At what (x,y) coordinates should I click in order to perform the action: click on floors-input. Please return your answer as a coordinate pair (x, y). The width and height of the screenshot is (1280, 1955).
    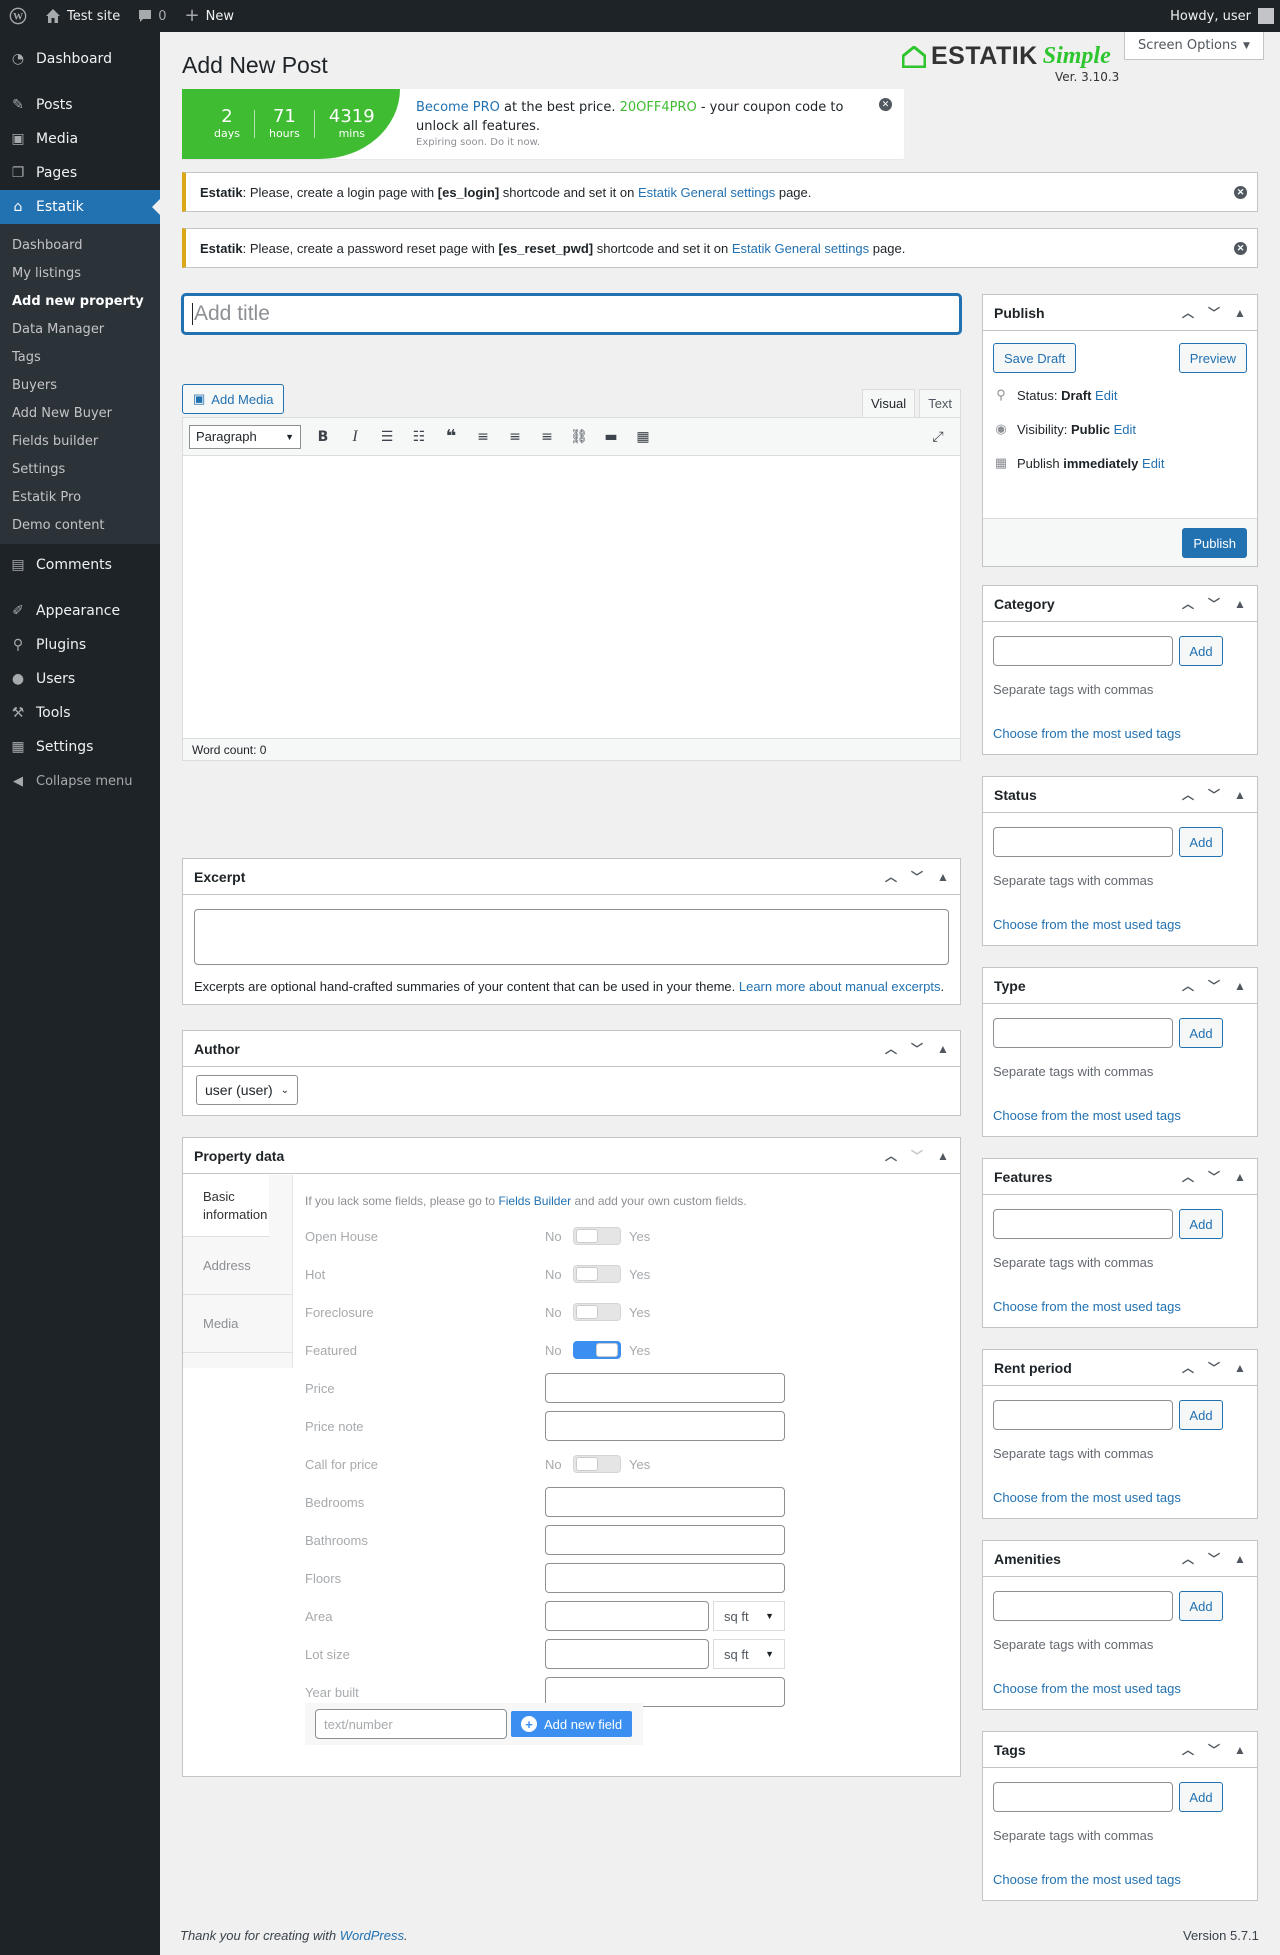
    Looking at the image, I should click on (665, 1578).